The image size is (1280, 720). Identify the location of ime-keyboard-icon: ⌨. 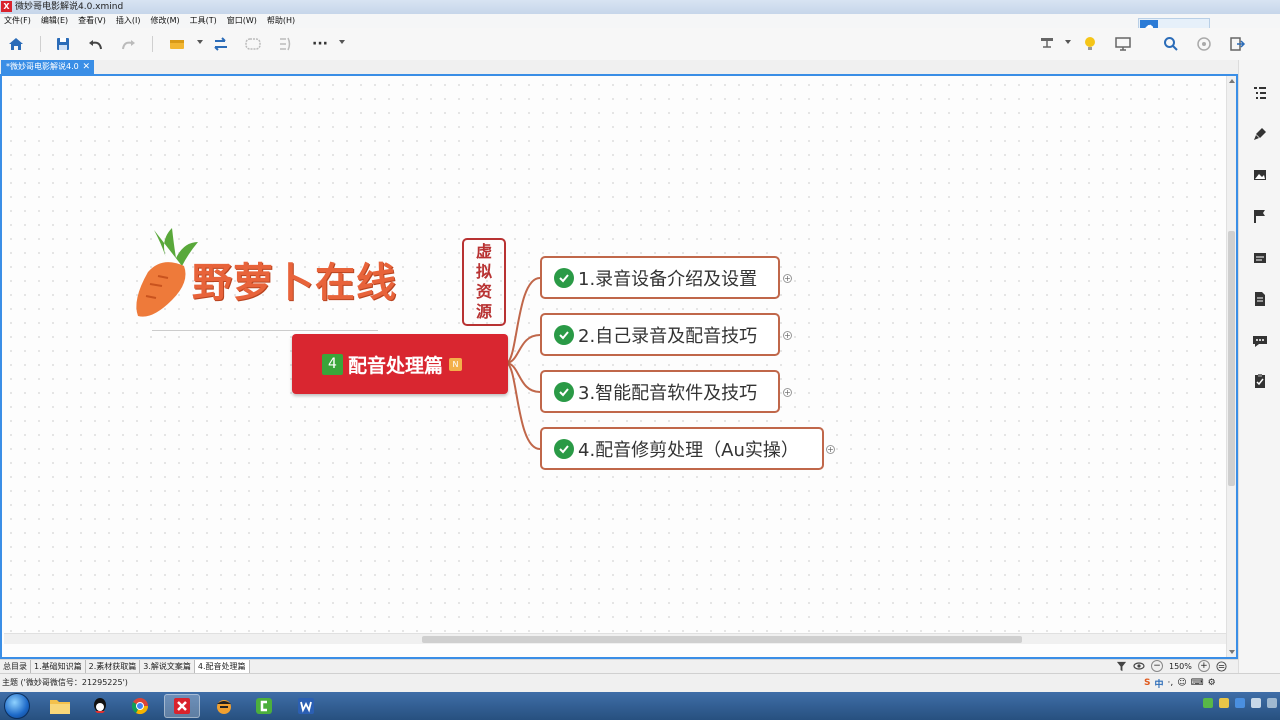
(1197, 683).